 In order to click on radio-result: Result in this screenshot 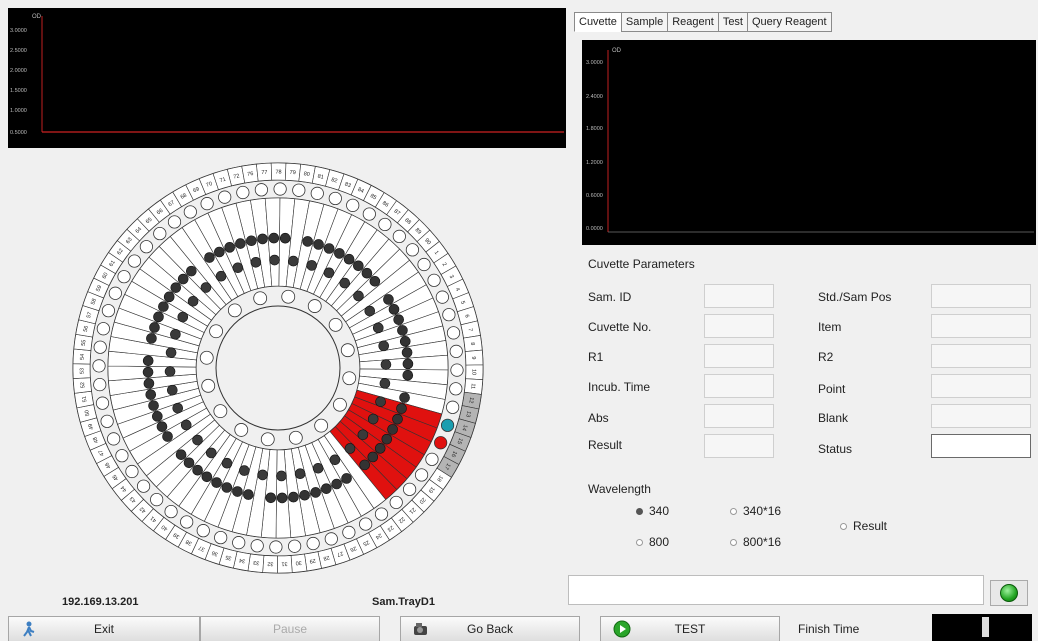, I will do `click(863, 526)`.